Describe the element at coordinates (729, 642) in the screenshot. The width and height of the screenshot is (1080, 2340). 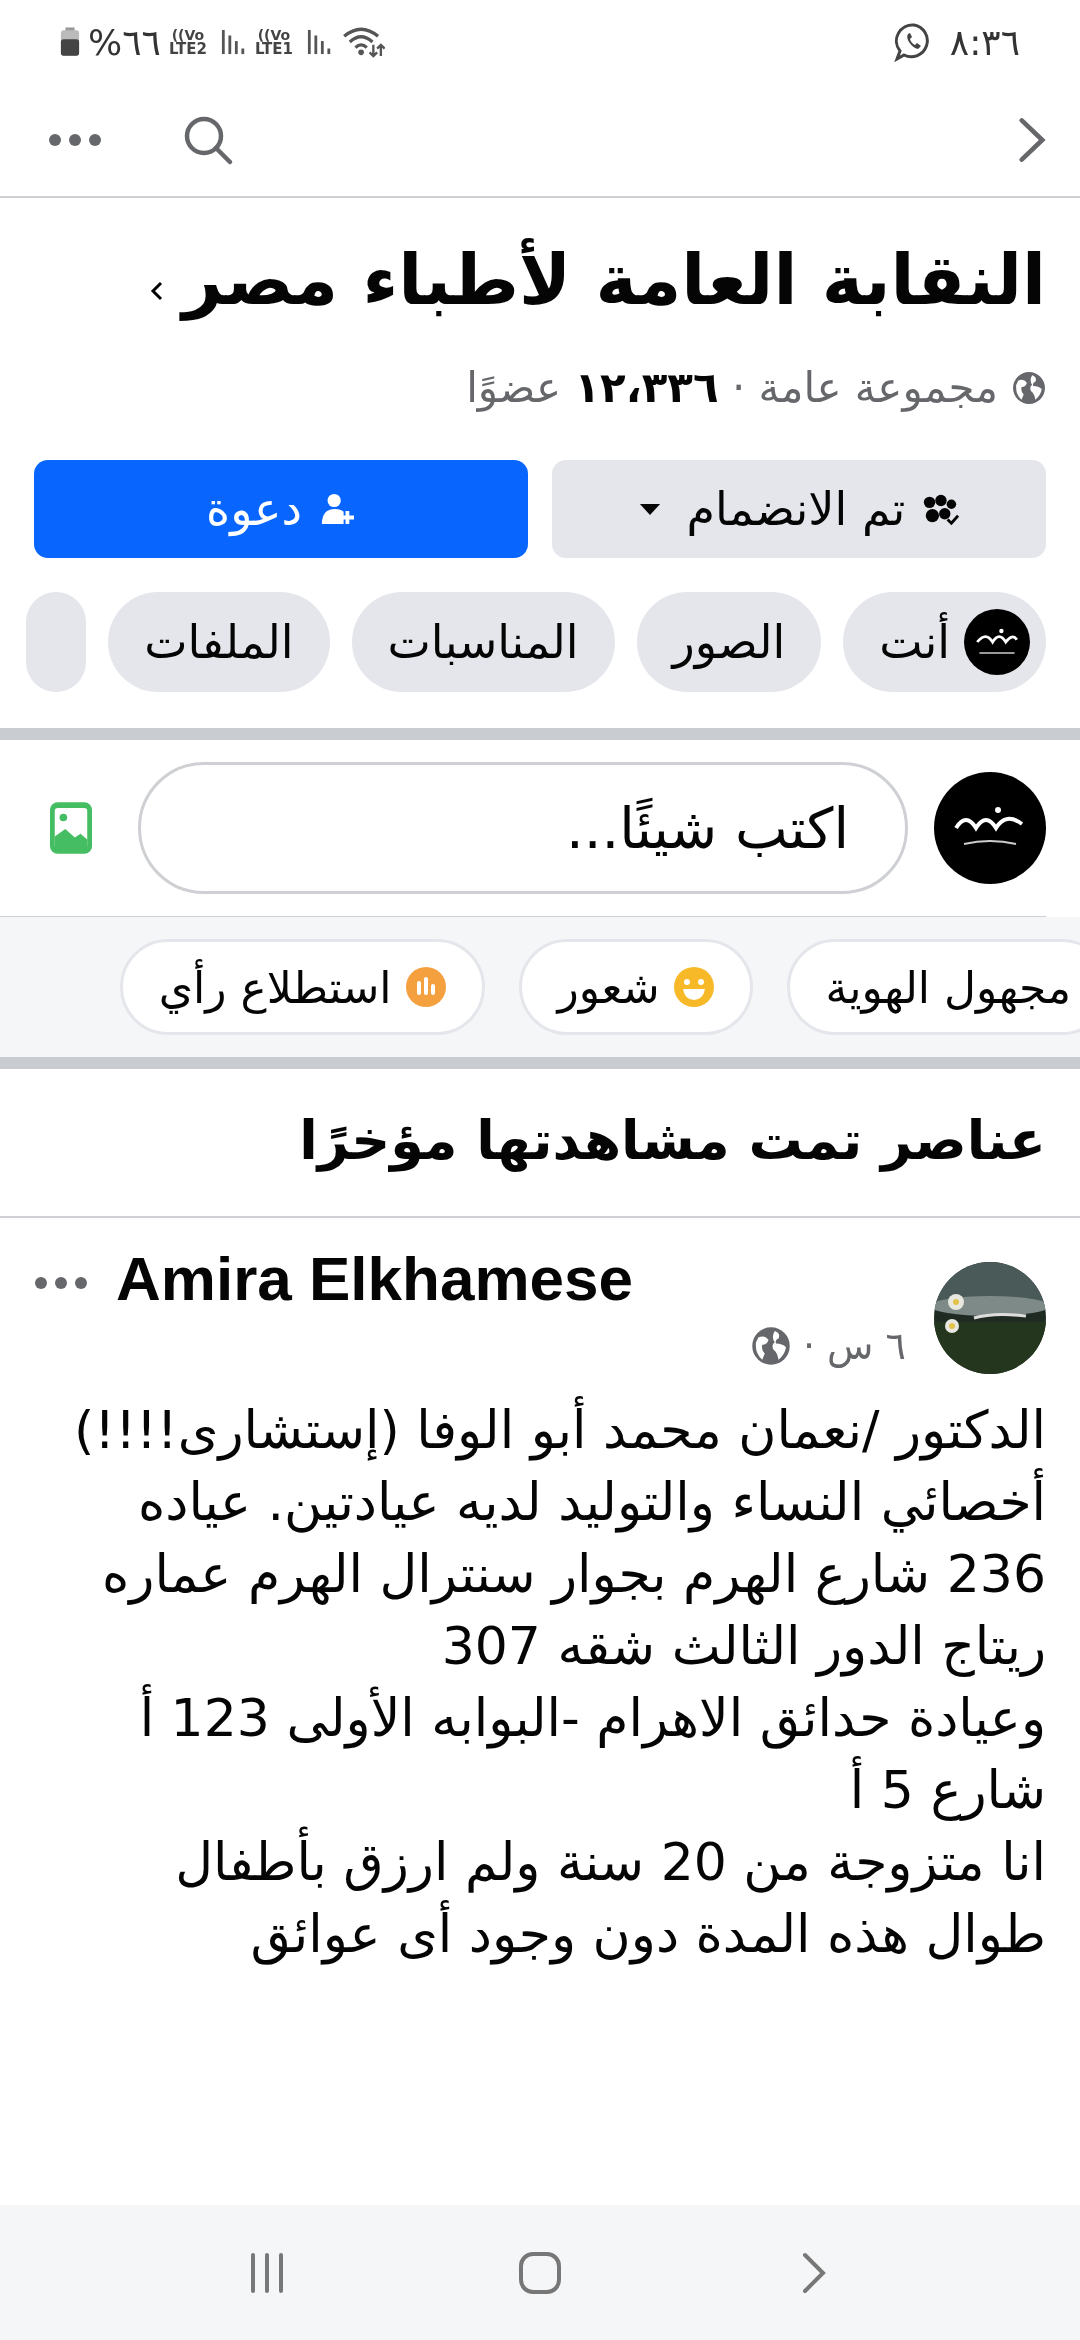
I see `tab: الصور` at that location.